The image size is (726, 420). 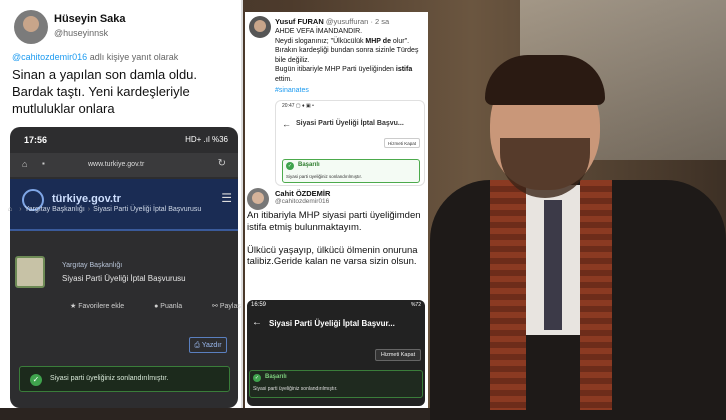 What do you see at coordinates (298, 106) in the screenshot?
I see `status-bar: 20:47 ▢ ♦ ▣ •` at bounding box center [298, 106].